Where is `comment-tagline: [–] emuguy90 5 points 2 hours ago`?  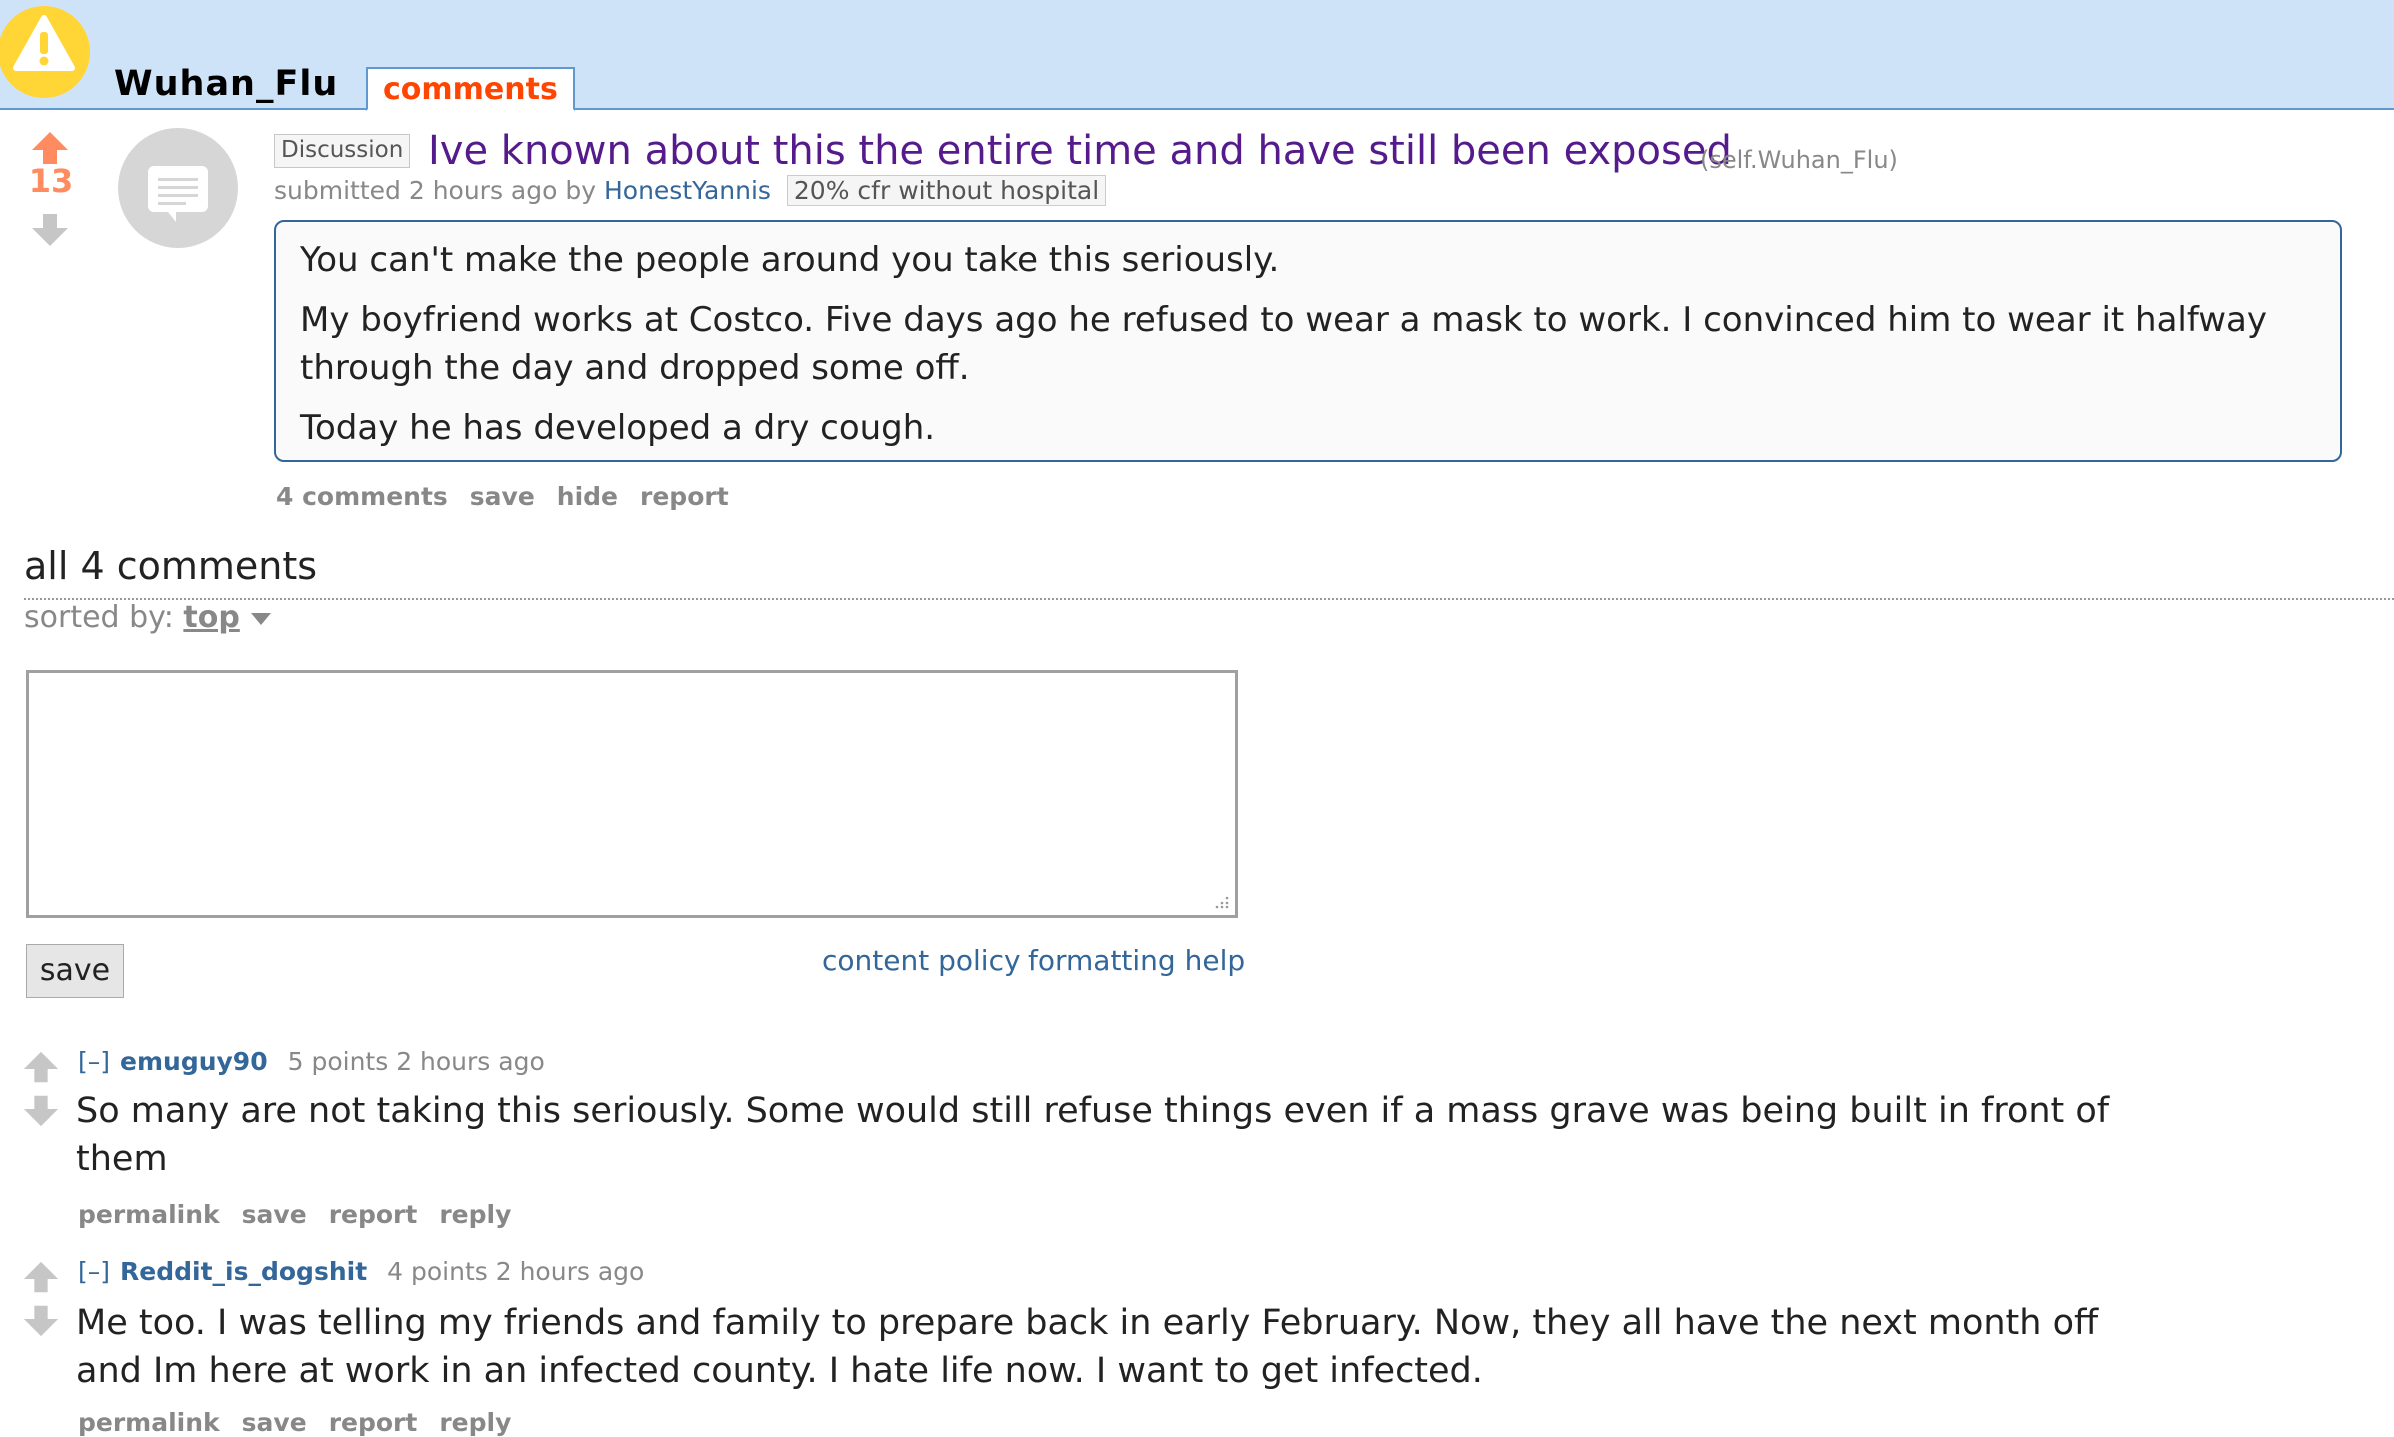 comment-tagline: [–] emuguy90 5 points 2 hours ago is located at coordinates (311, 1061).